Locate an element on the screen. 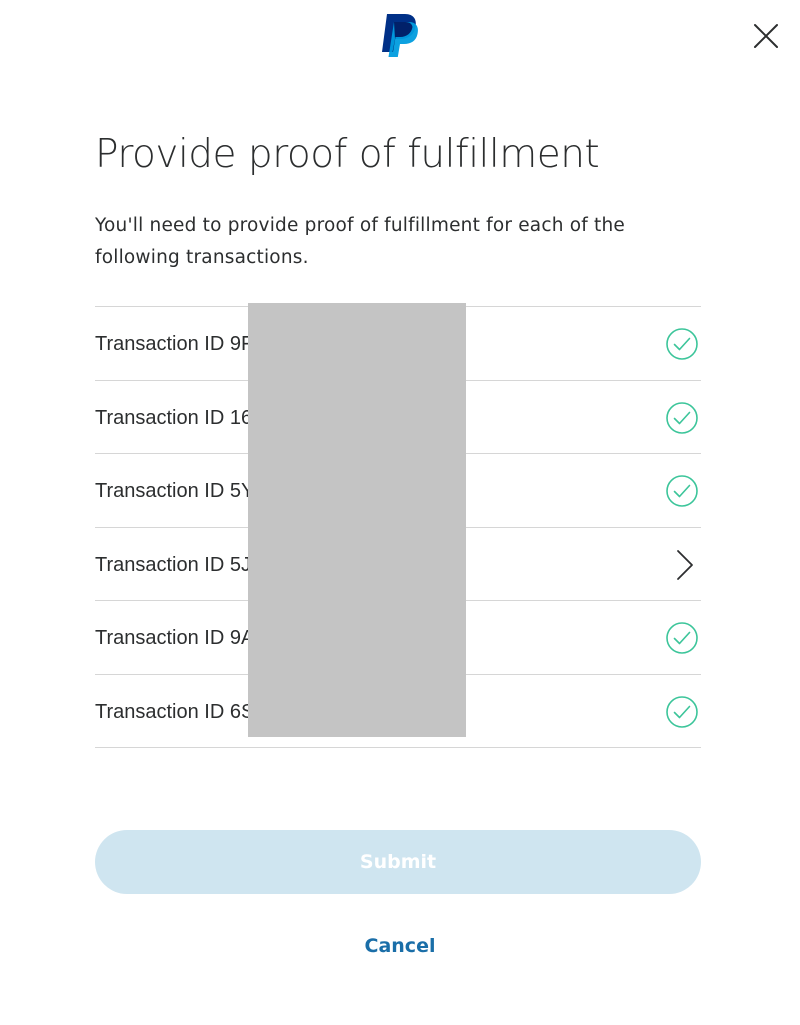  transaction-label: Transaction ID 9A is located at coordinates (175, 638).